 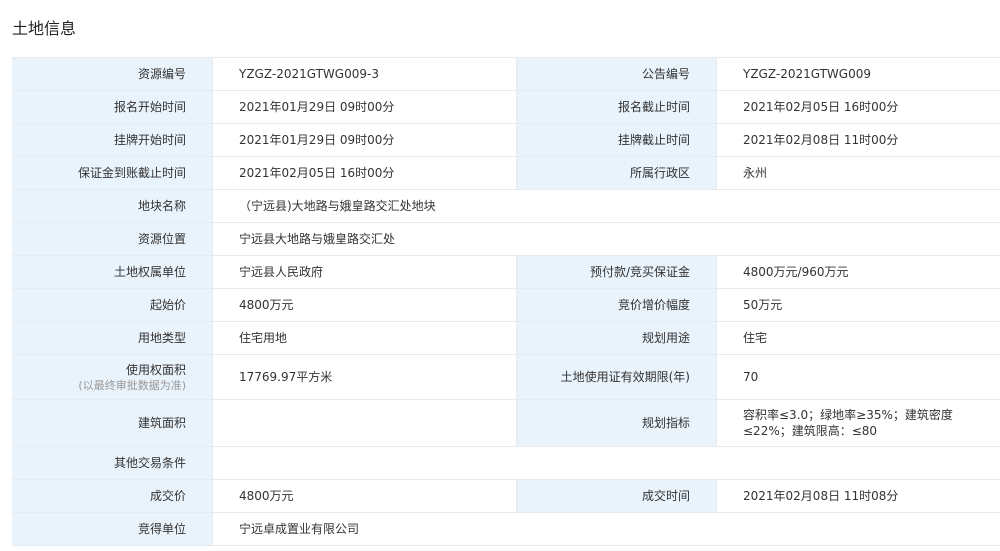 What do you see at coordinates (364, 377) in the screenshot?
I see `value-use-right-area: 17769.97平方米` at bounding box center [364, 377].